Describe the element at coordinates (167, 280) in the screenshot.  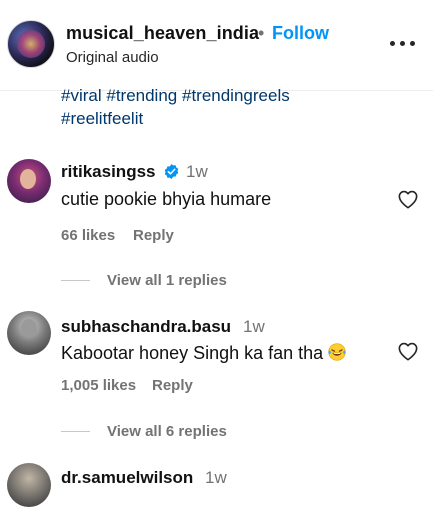
I see `view-replies-button: View all 1 replies` at that location.